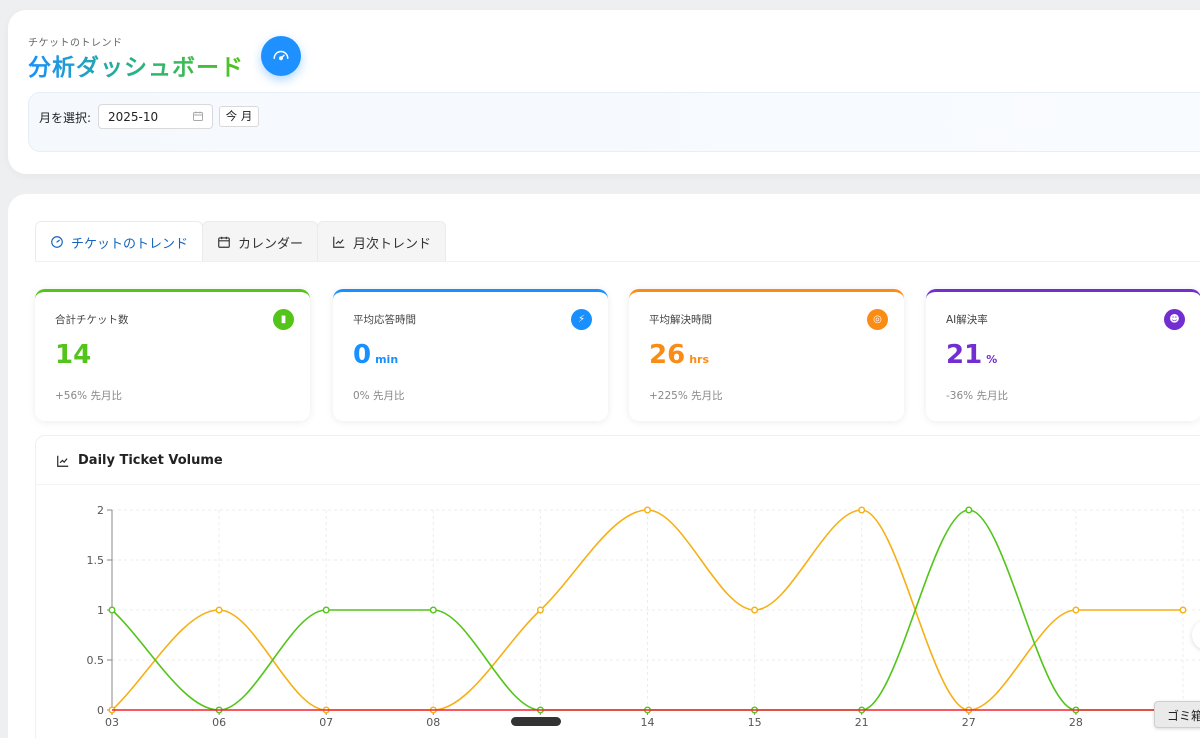 The image size is (1200, 738). I want to click on stat-card-response-time: 平均応答時間 ⚡ 0 min 0% 先月比, so click(470, 355).